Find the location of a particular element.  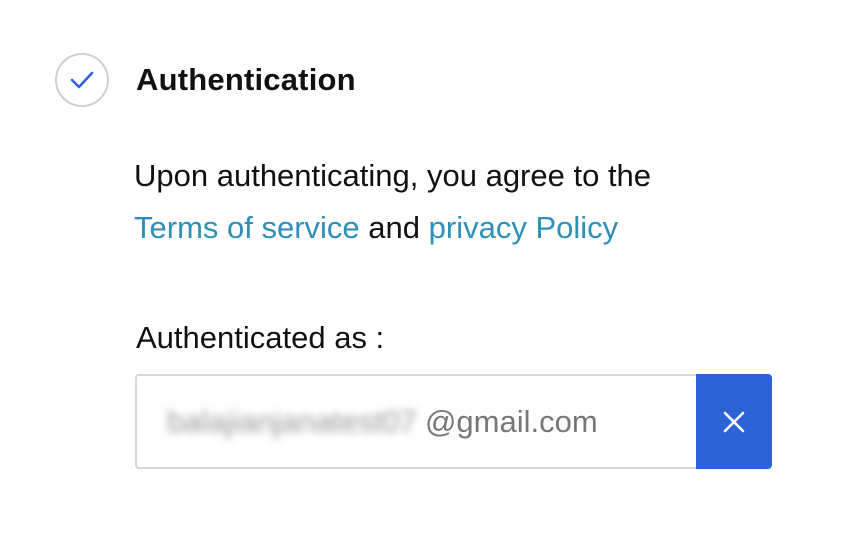

agreement-line-2: Terms of service and privacy Policy is located at coordinates (474, 228).